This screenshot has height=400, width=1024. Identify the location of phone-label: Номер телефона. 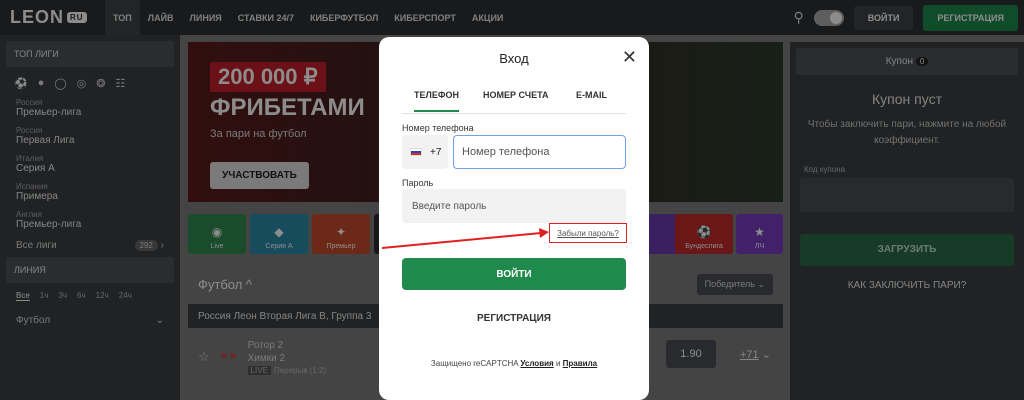
(438, 128).